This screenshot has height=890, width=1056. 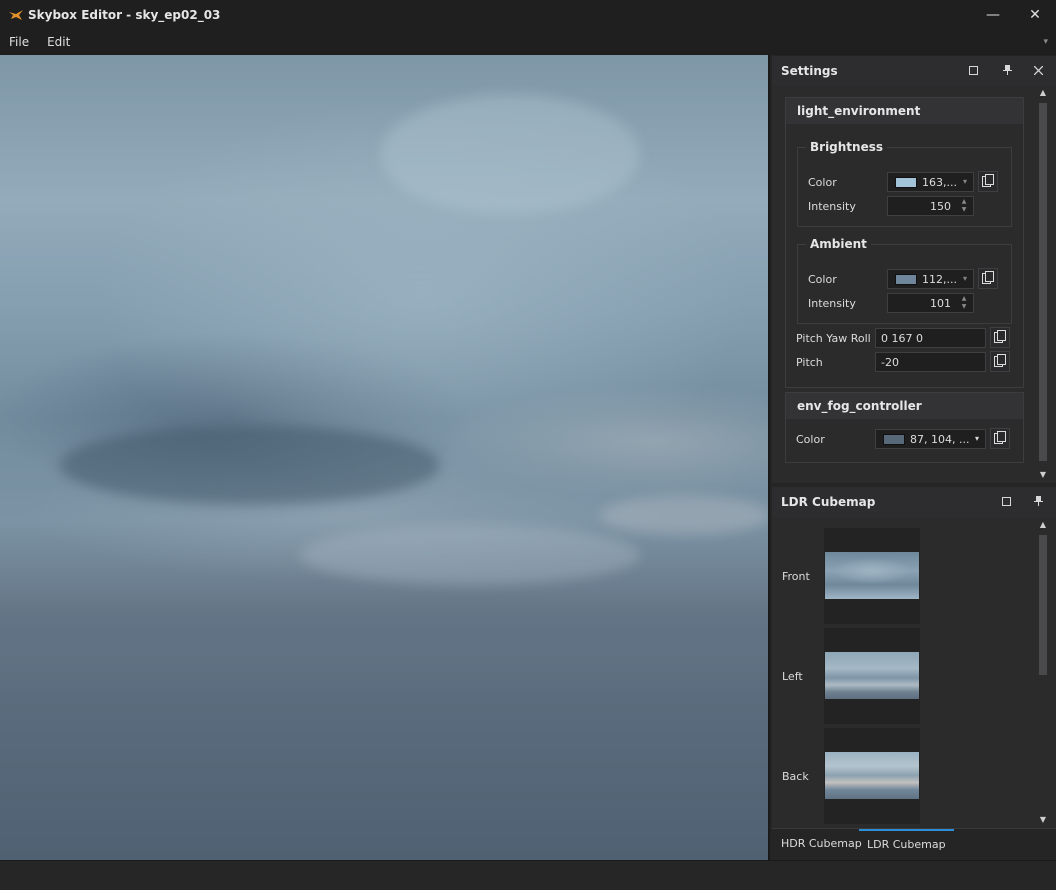 I want to click on face-label-left: Left, so click(x=792, y=676).